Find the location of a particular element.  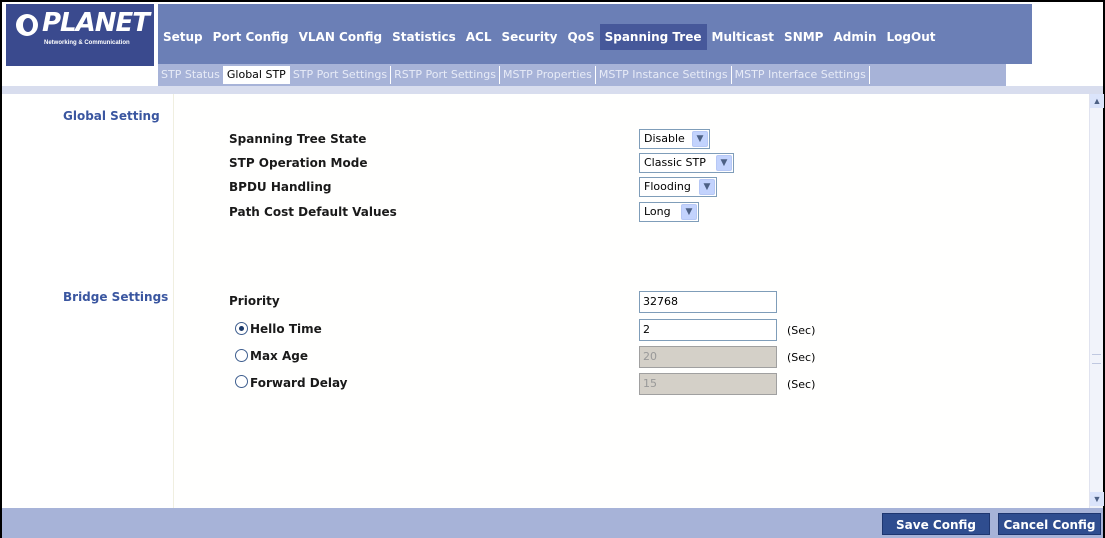

nav-port-config: Port Config is located at coordinates (251, 37).